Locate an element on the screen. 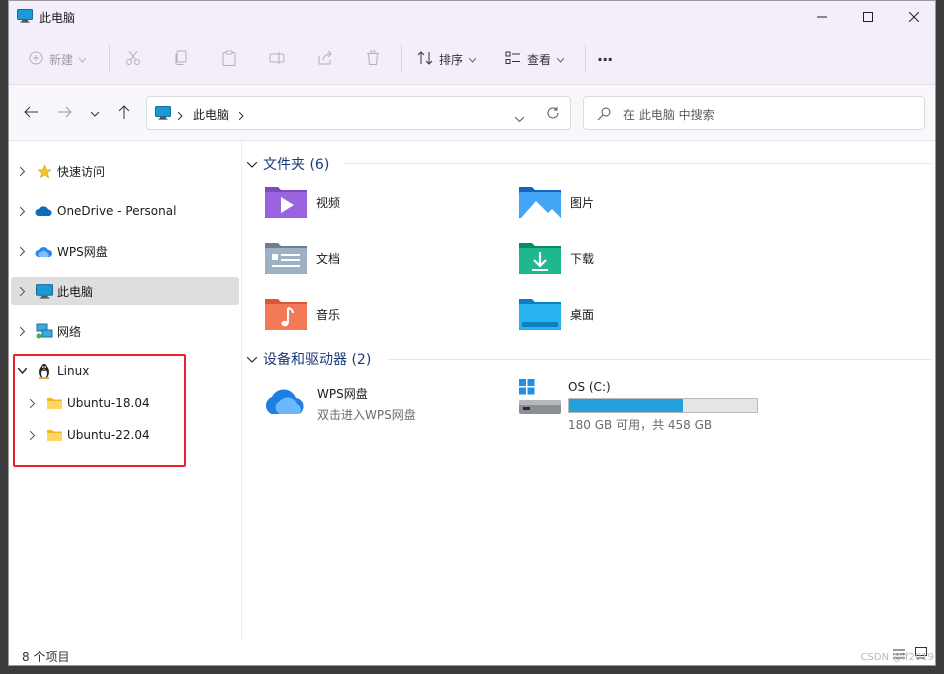  music-folder-icon is located at coordinates (286, 314).